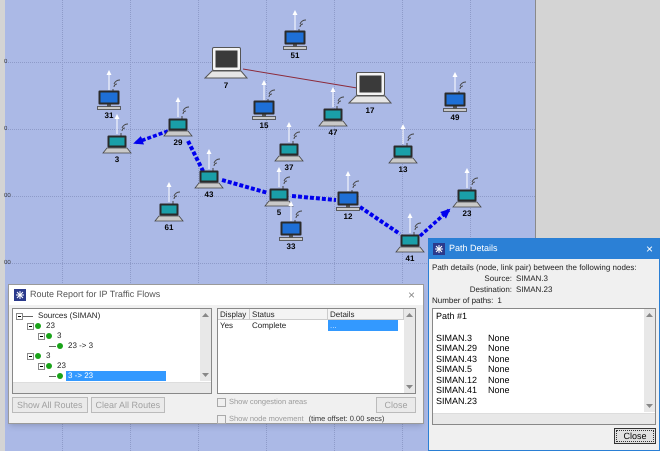 The image size is (660, 451). What do you see at coordinates (333, 132) in the screenshot?
I see `node-label: 47` at bounding box center [333, 132].